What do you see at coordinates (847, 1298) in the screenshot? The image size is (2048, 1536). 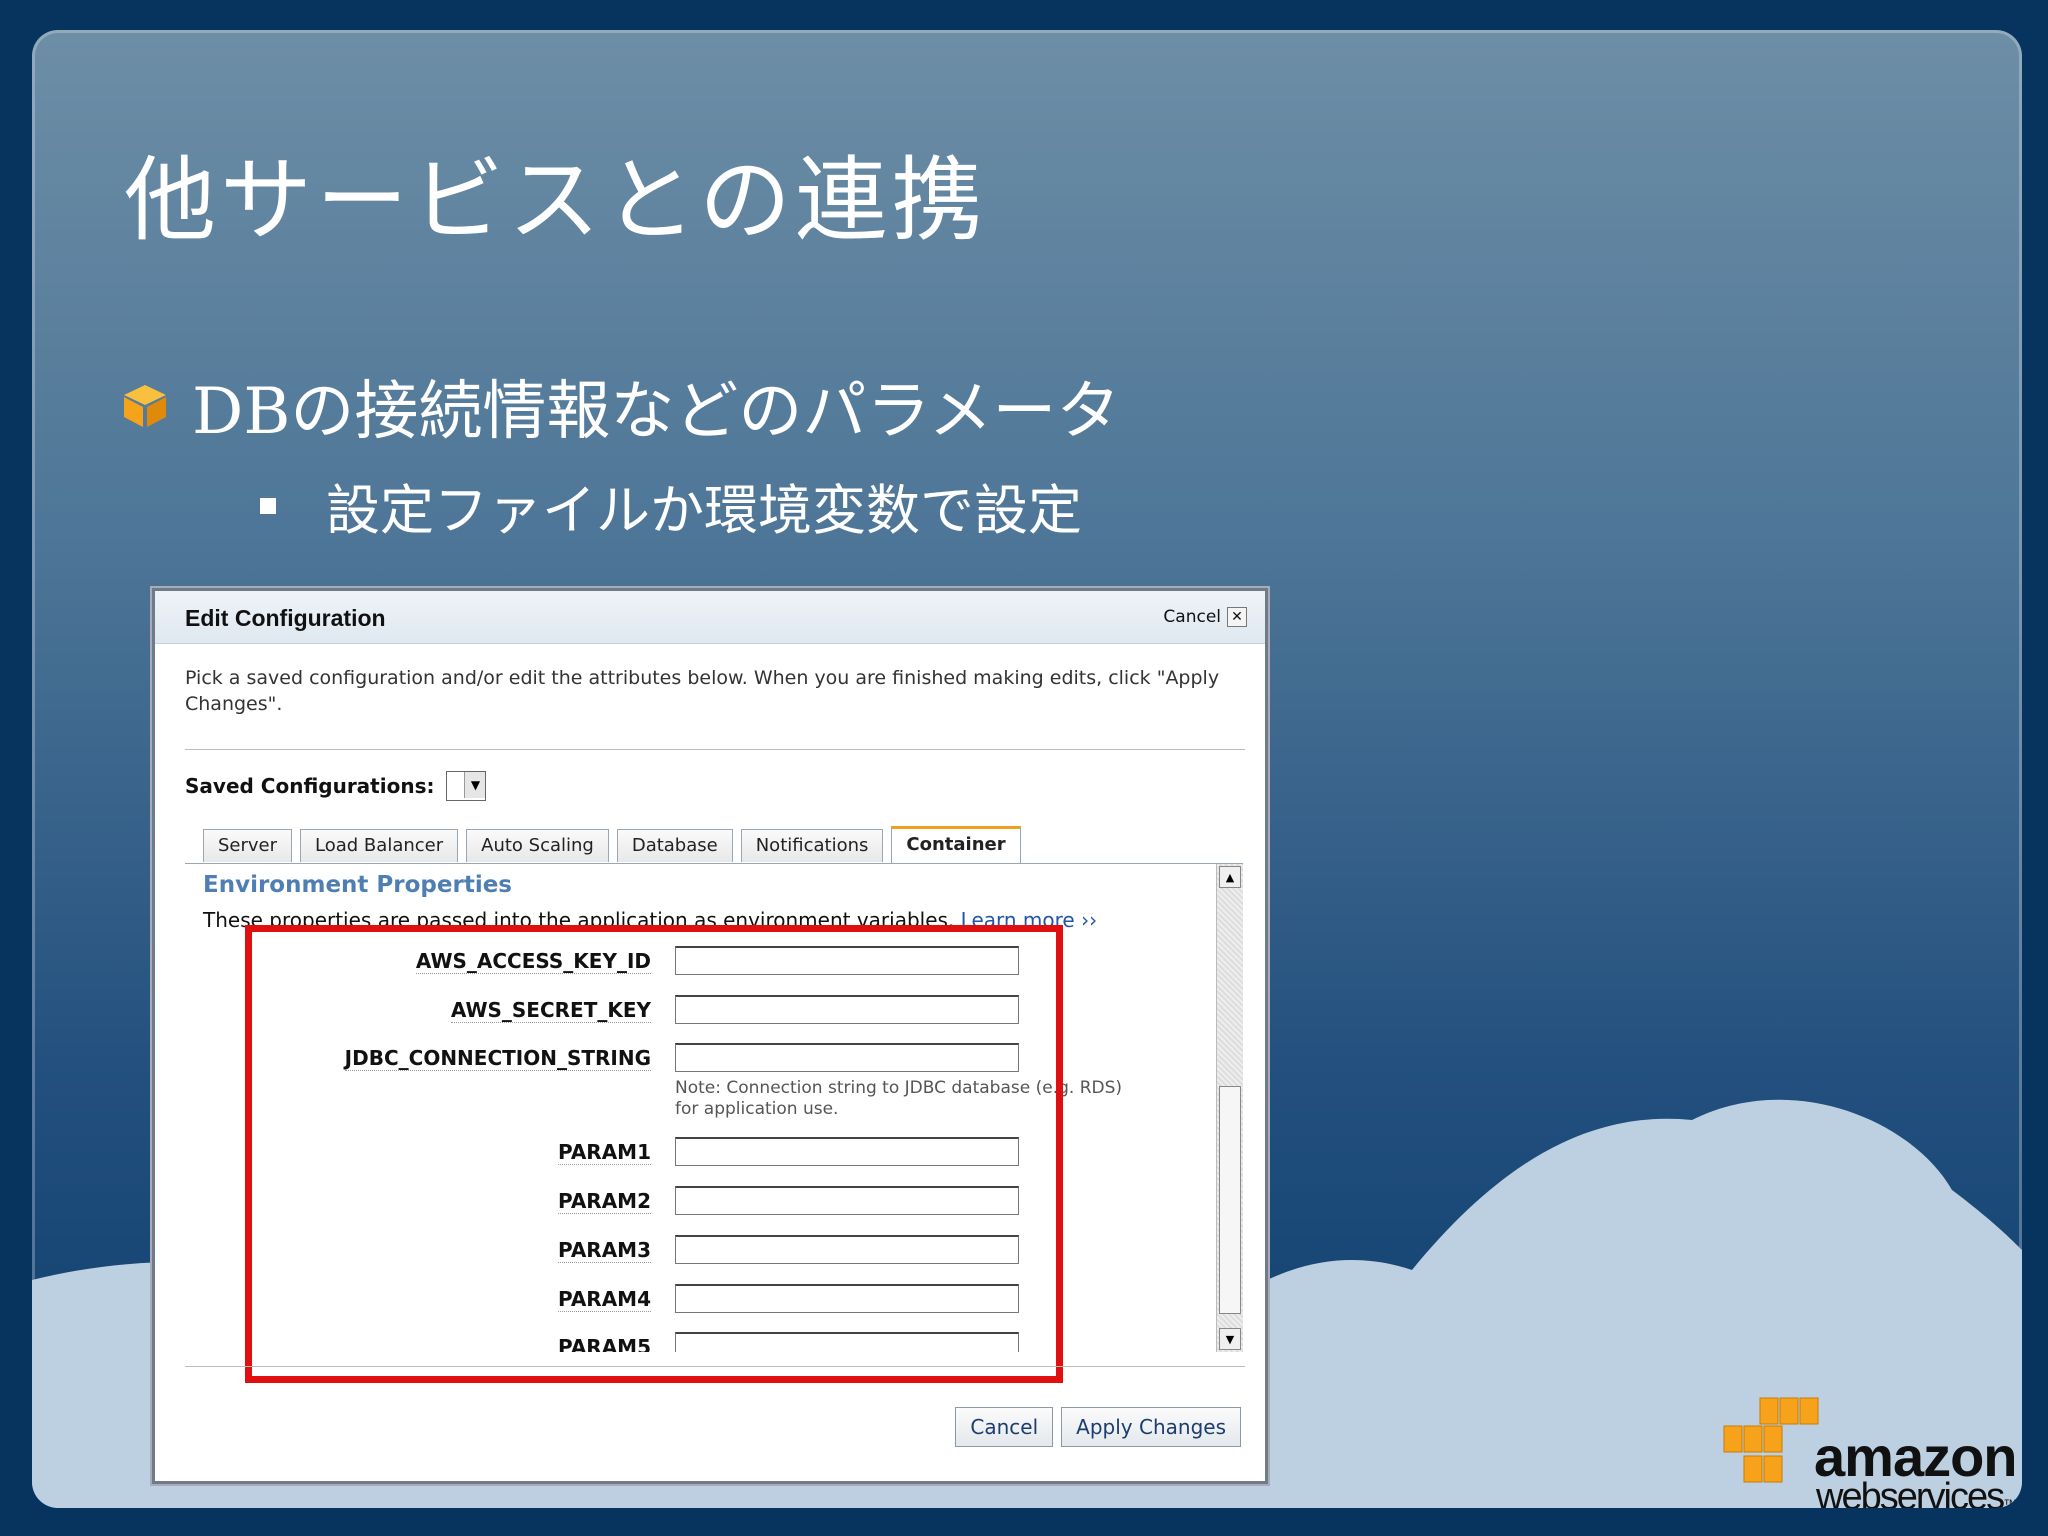 I see `param4-input` at bounding box center [847, 1298].